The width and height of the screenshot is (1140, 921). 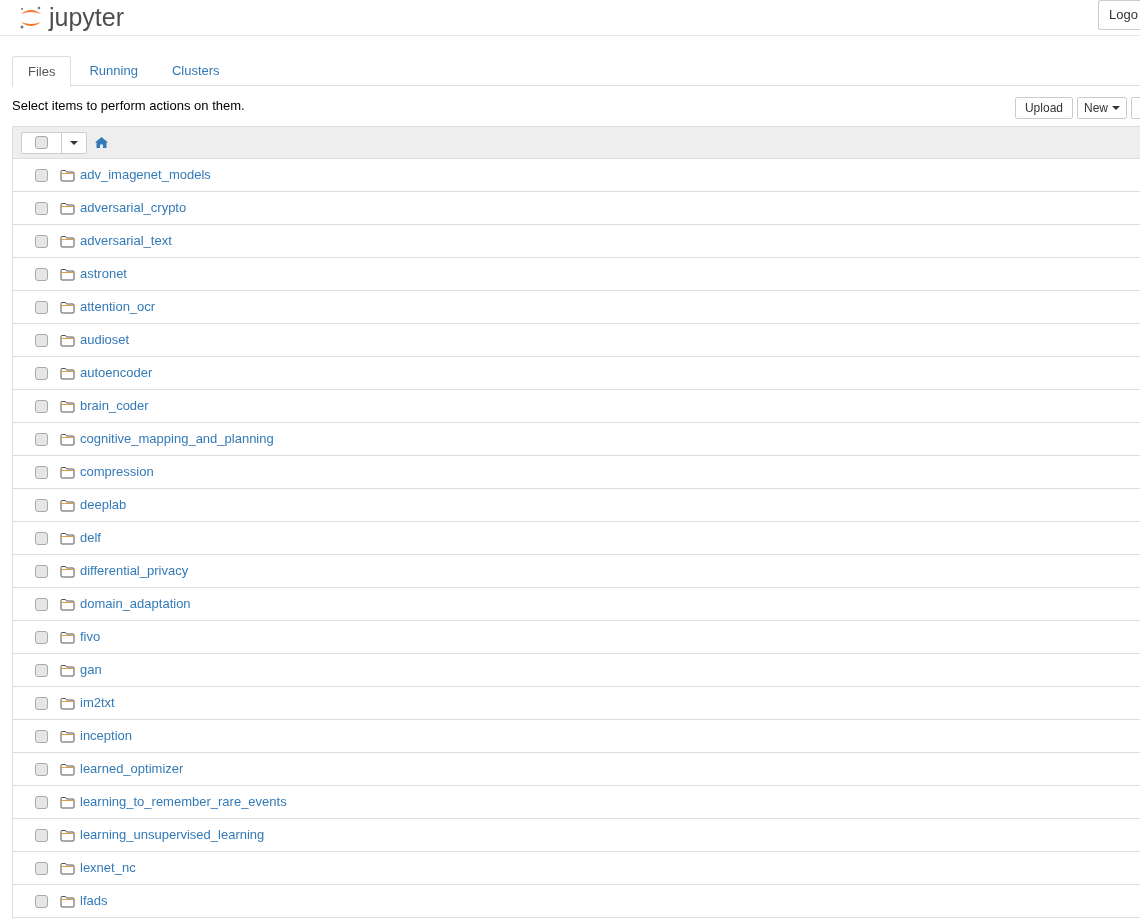 I want to click on folder-link: learned_optimizer, so click(x=132, y=769).